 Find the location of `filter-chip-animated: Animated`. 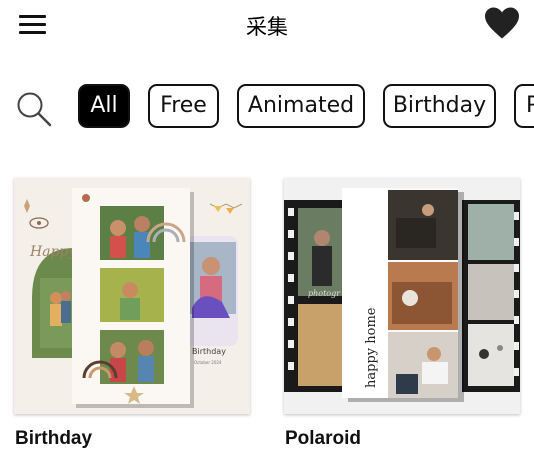

filter-chip-animated: Animated is located at coordinates (301, 106).